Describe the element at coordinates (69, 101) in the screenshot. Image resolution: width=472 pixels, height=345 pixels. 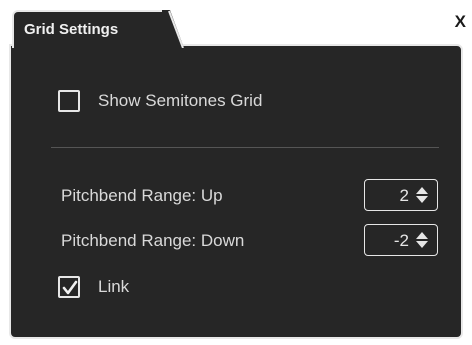
I see `show-semitones-checkbox` at that location.